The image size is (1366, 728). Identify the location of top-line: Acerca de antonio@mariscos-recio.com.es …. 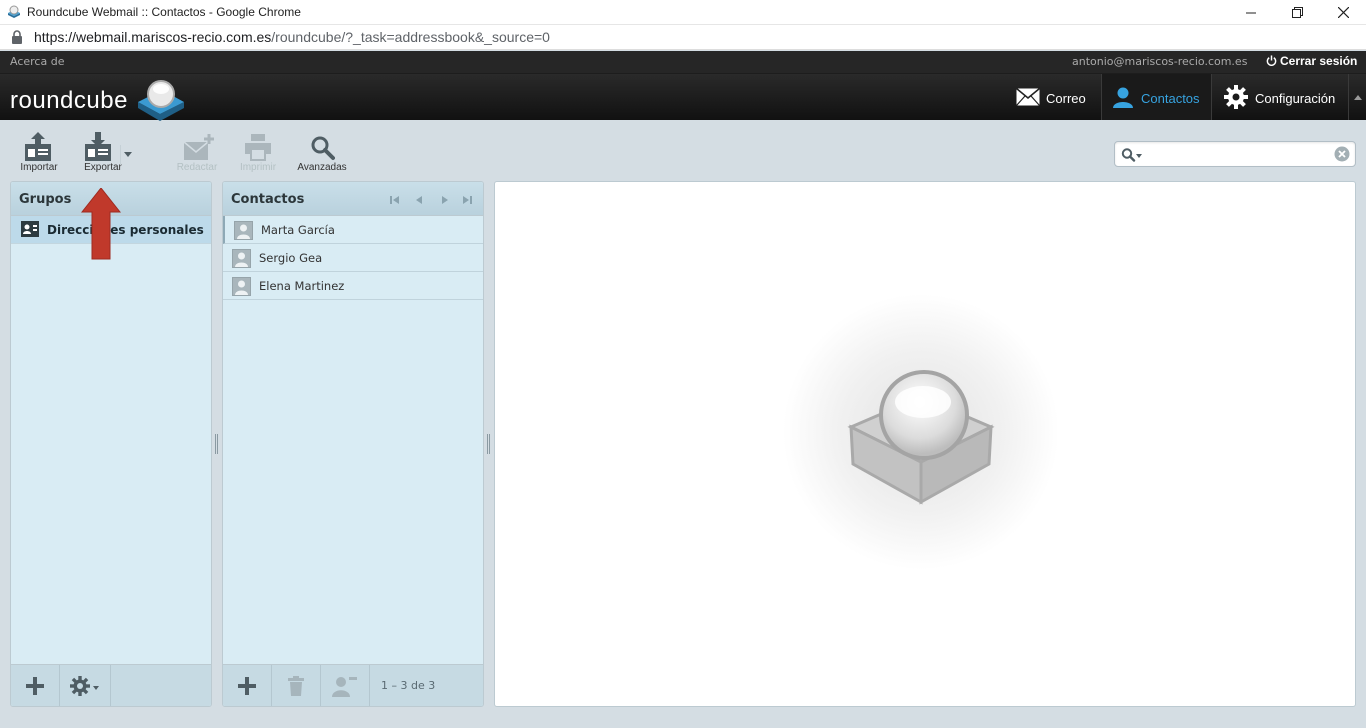
(683, 62).